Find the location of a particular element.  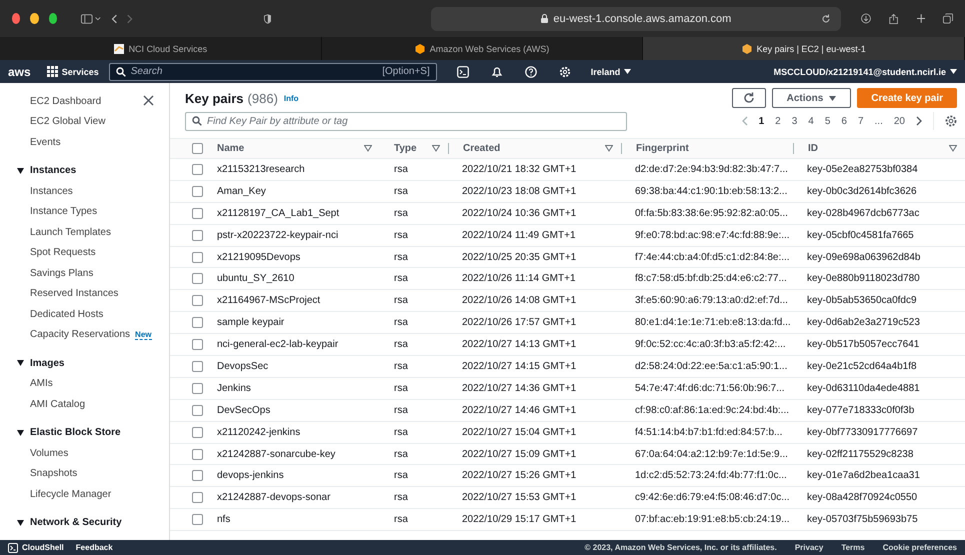

close-window-button is located at coordinates (16, 18).